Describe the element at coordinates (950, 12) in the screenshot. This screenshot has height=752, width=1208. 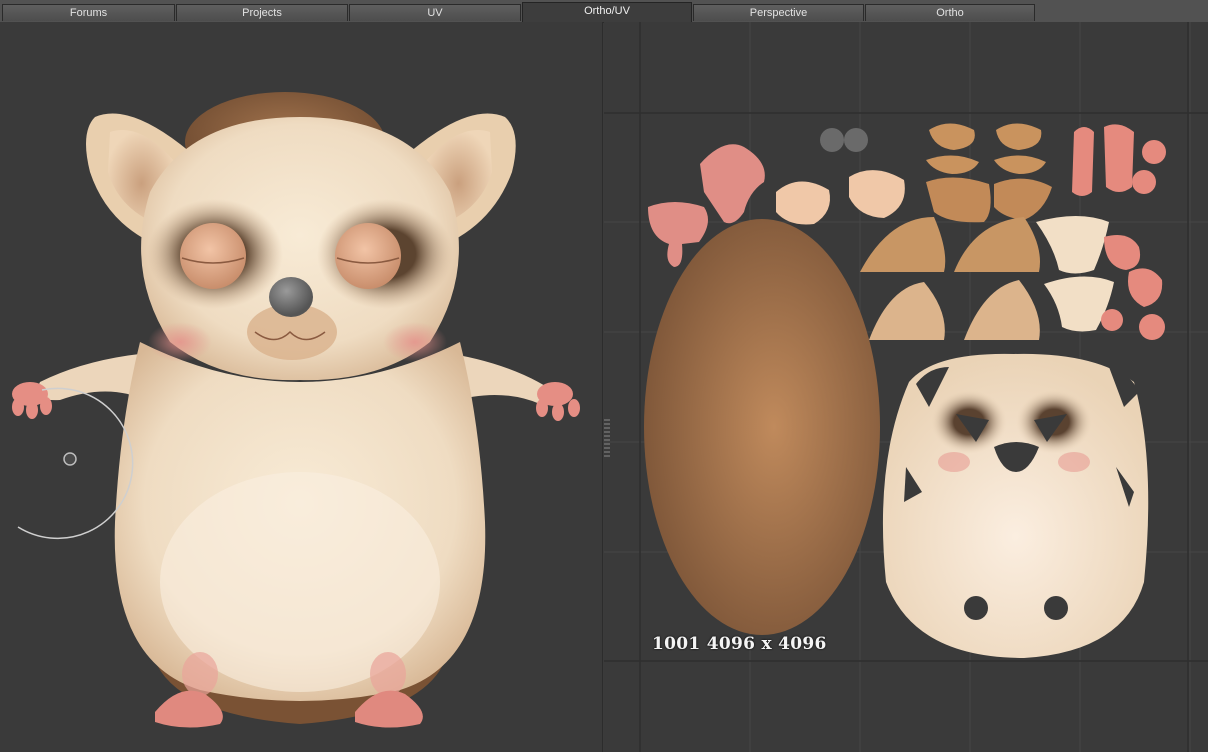
I see `tab-ortho: Ortho` at that location.